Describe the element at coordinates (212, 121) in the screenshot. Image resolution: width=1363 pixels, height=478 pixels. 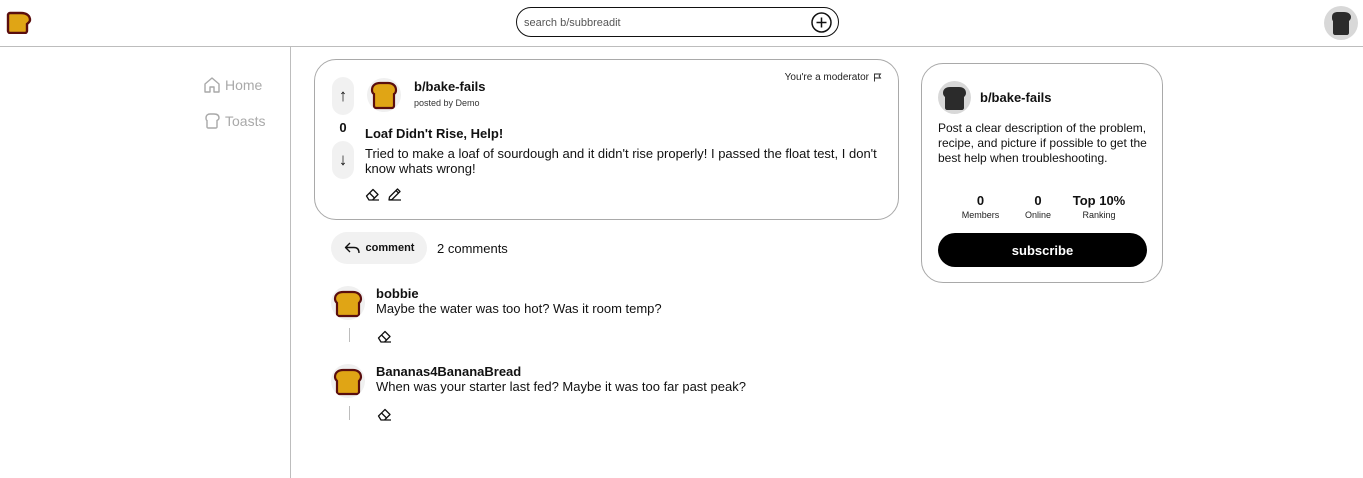
I see `toast-icon` at that location.